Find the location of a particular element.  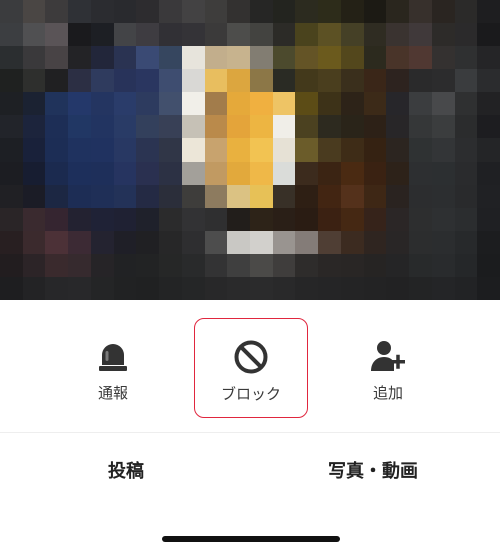

block-button: ブロック is located at coordinates (251, 368).